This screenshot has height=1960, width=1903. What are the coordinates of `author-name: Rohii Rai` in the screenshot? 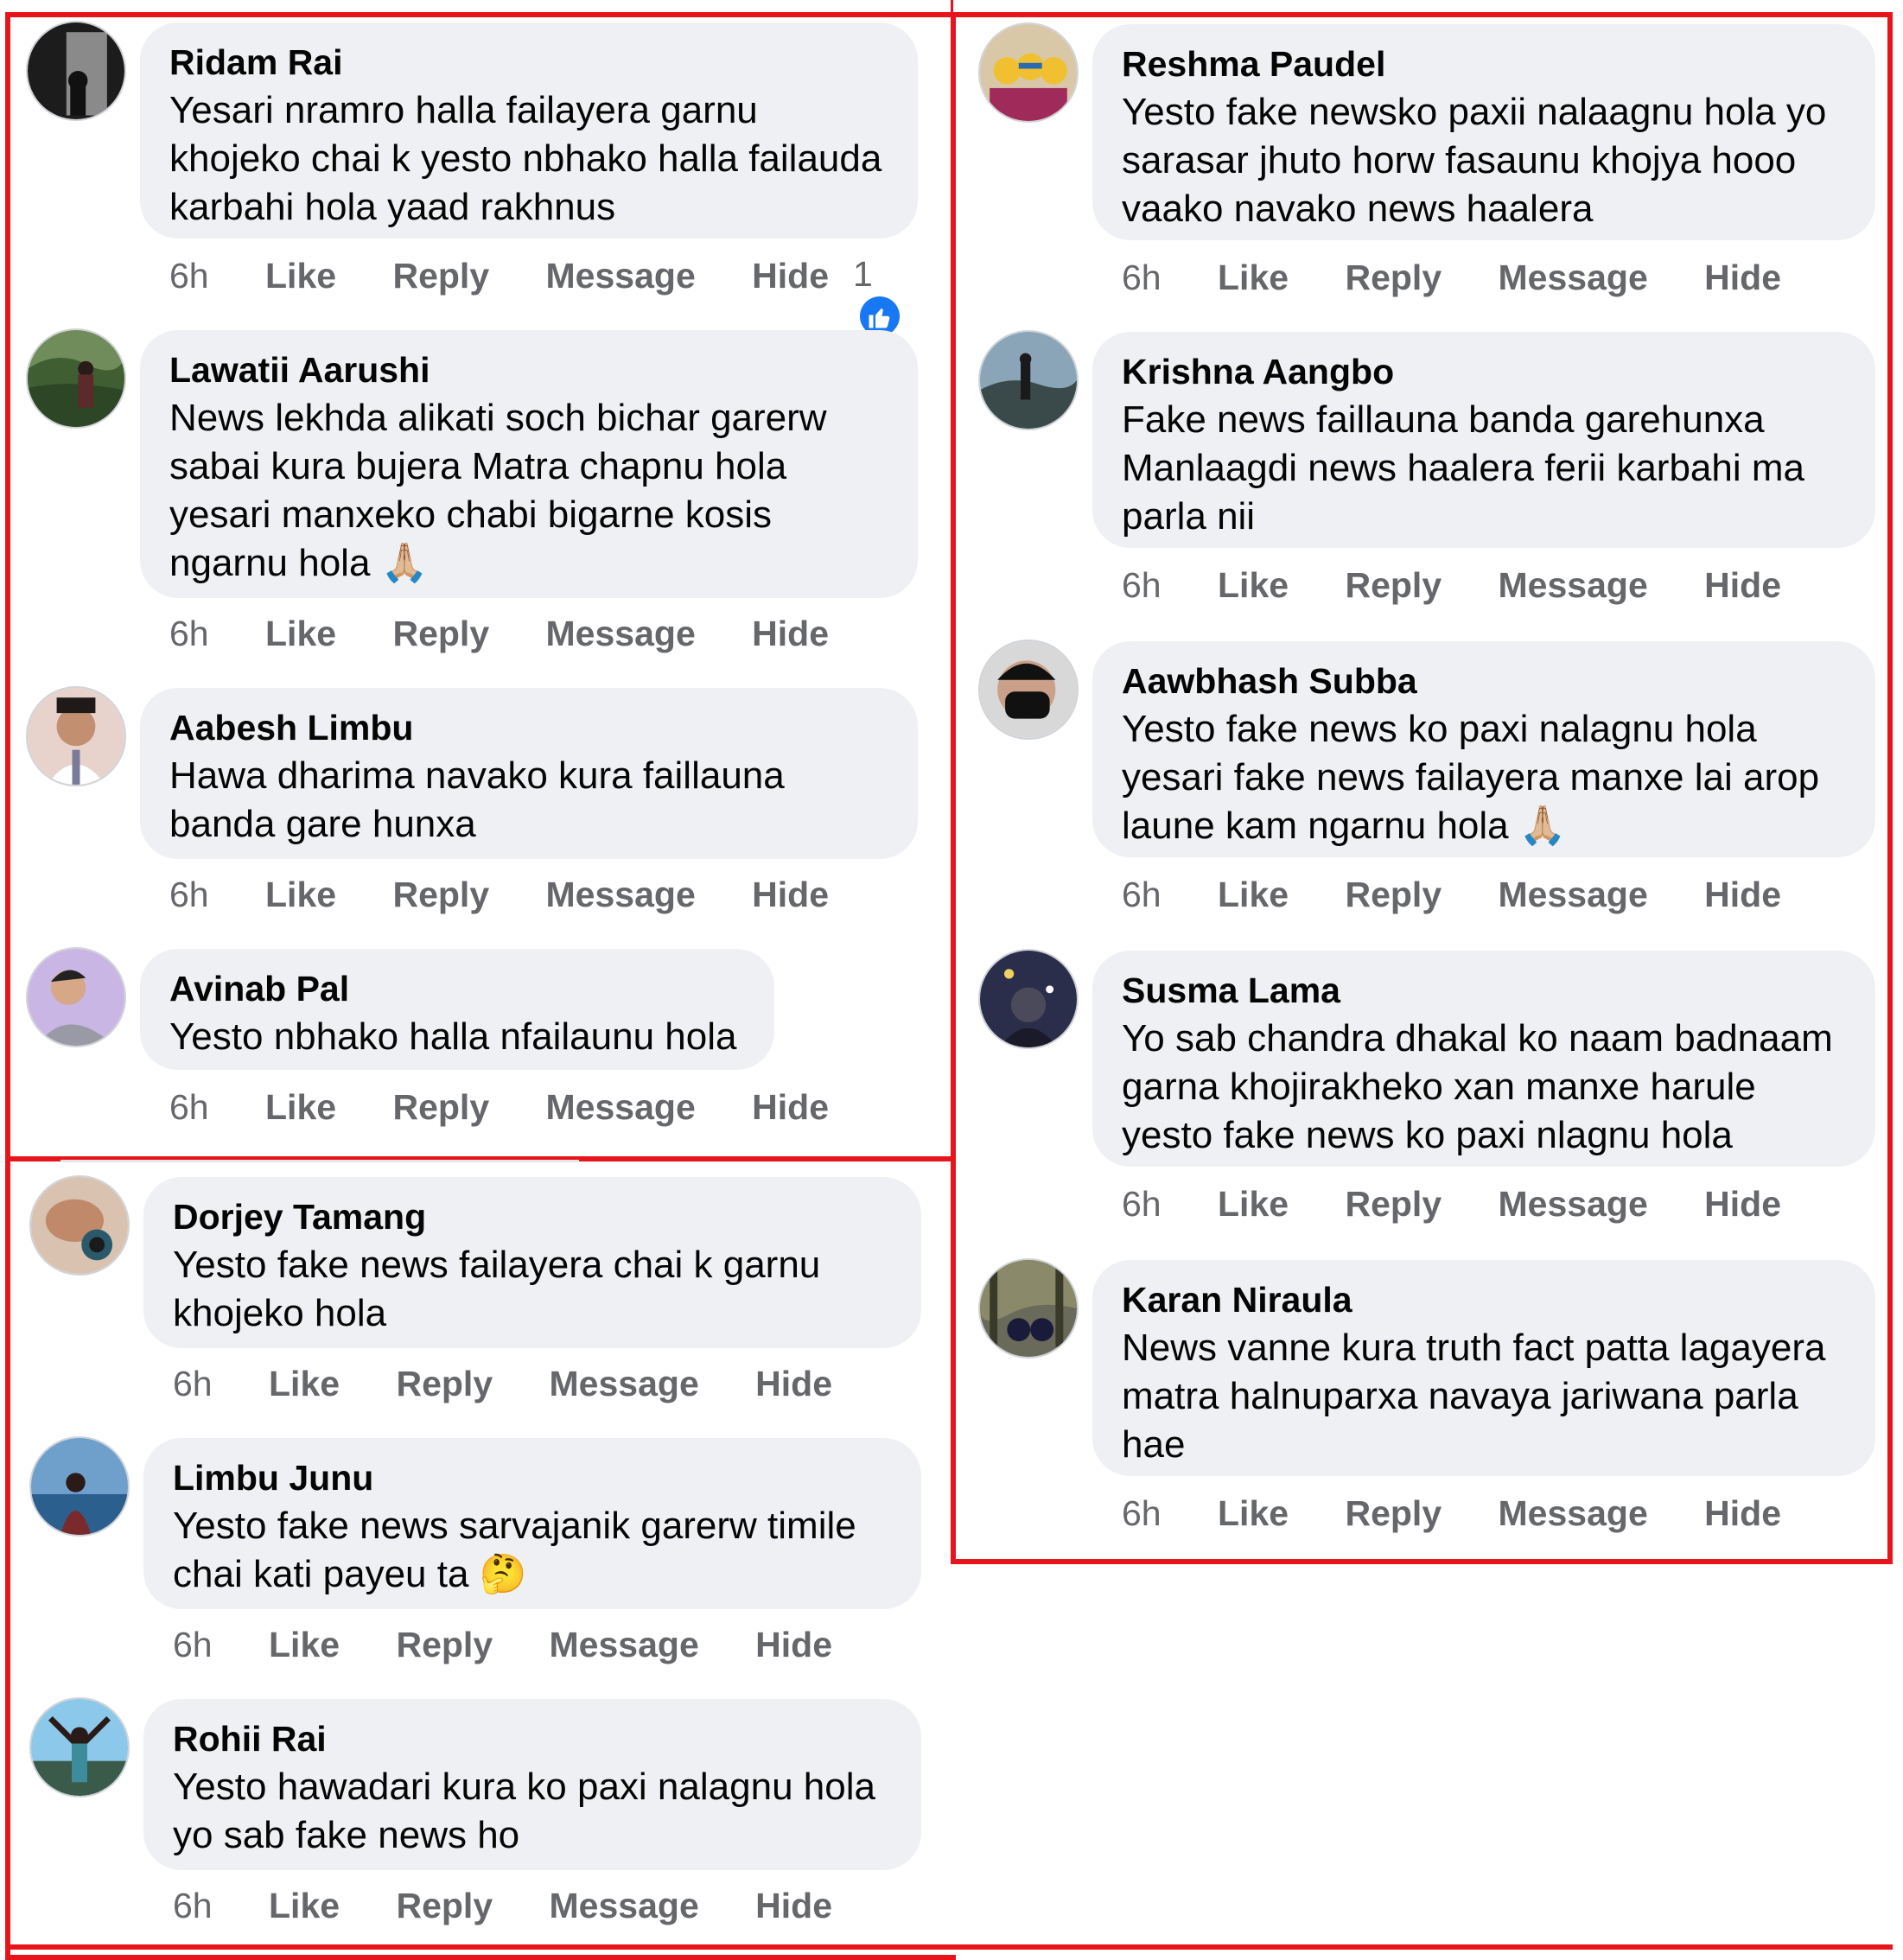 It's located at (532, 1739).